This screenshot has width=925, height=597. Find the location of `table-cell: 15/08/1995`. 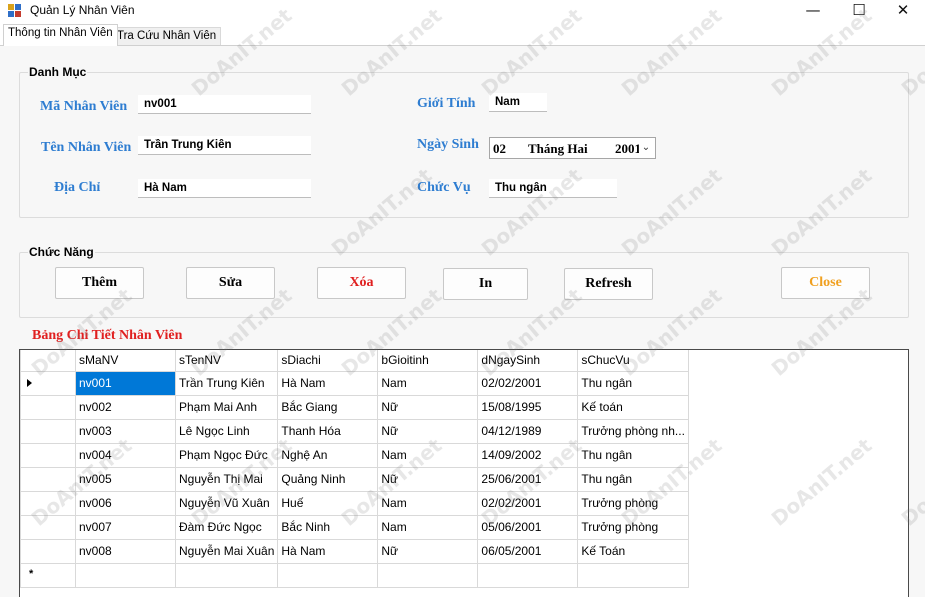

table-cell: 15/08/1995 is located at coordinates (528, 407).